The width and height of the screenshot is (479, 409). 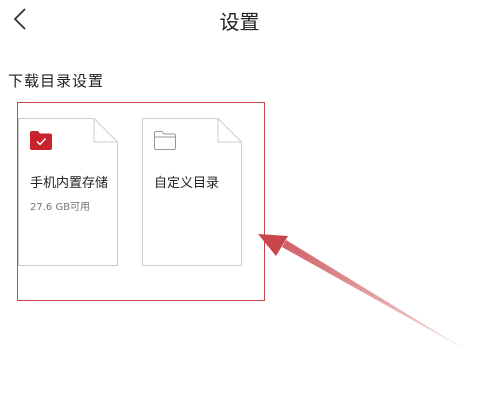 I want to click on page-title: 设置, so click(x=239, y=22).